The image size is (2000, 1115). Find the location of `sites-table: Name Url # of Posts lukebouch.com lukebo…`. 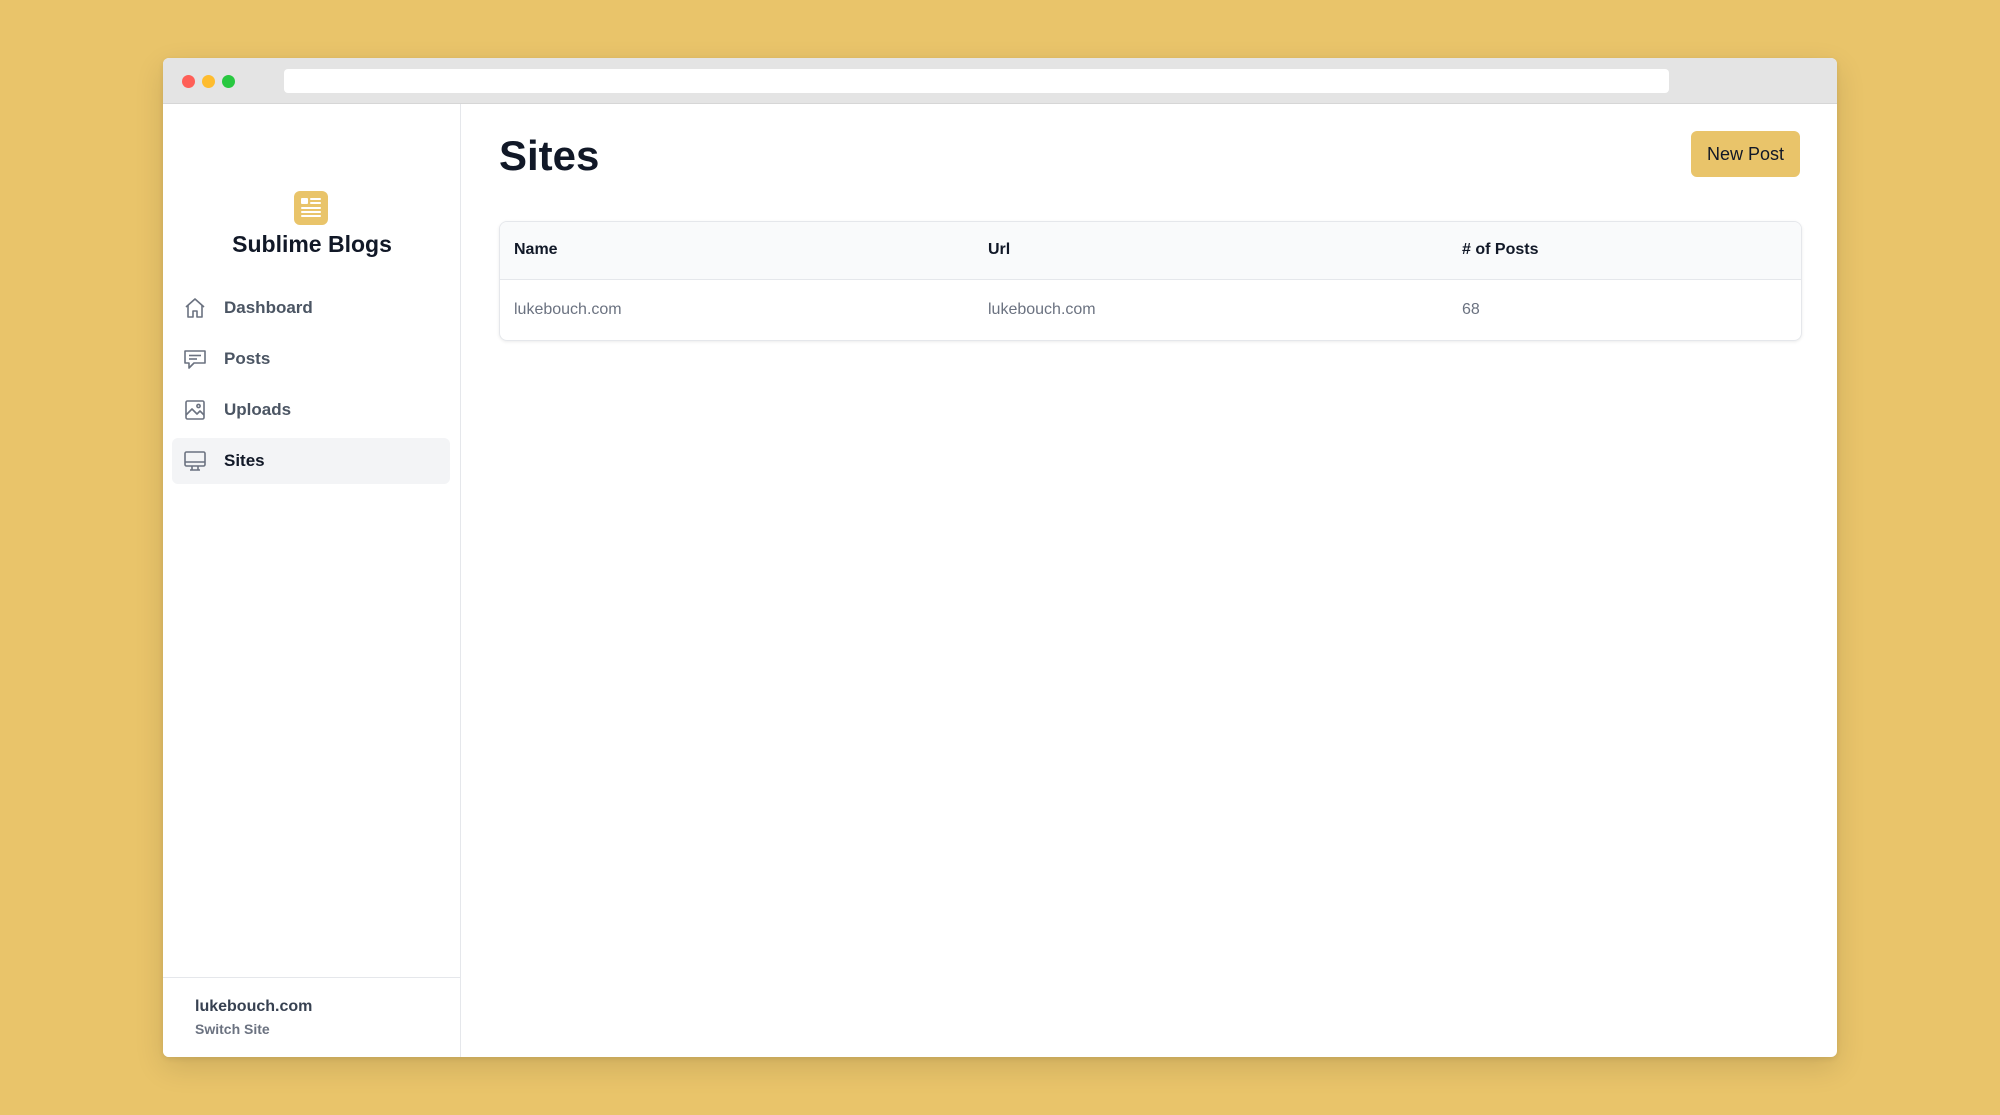

sites-table: Name Url # of Posts lukebouch.com lukebo… is located at coordinates (1150, 281).